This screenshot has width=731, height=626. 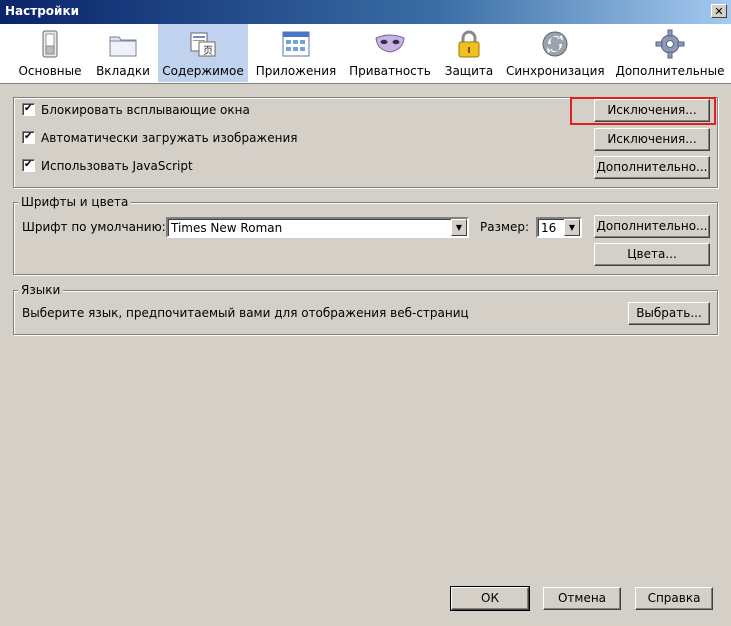 I want to click on tab-privacy: Приватность, so click(x=390, y=53).